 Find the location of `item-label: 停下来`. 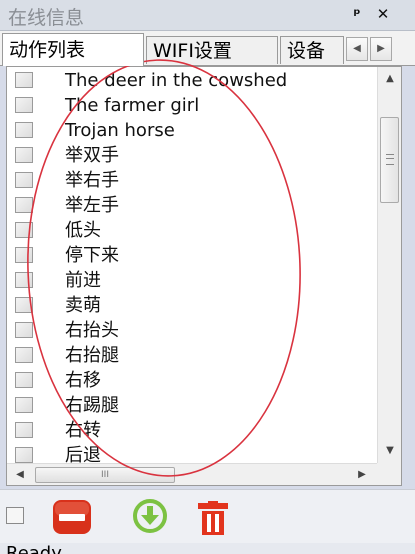

item-label: 停下来 is located at coordinates (92, 255).